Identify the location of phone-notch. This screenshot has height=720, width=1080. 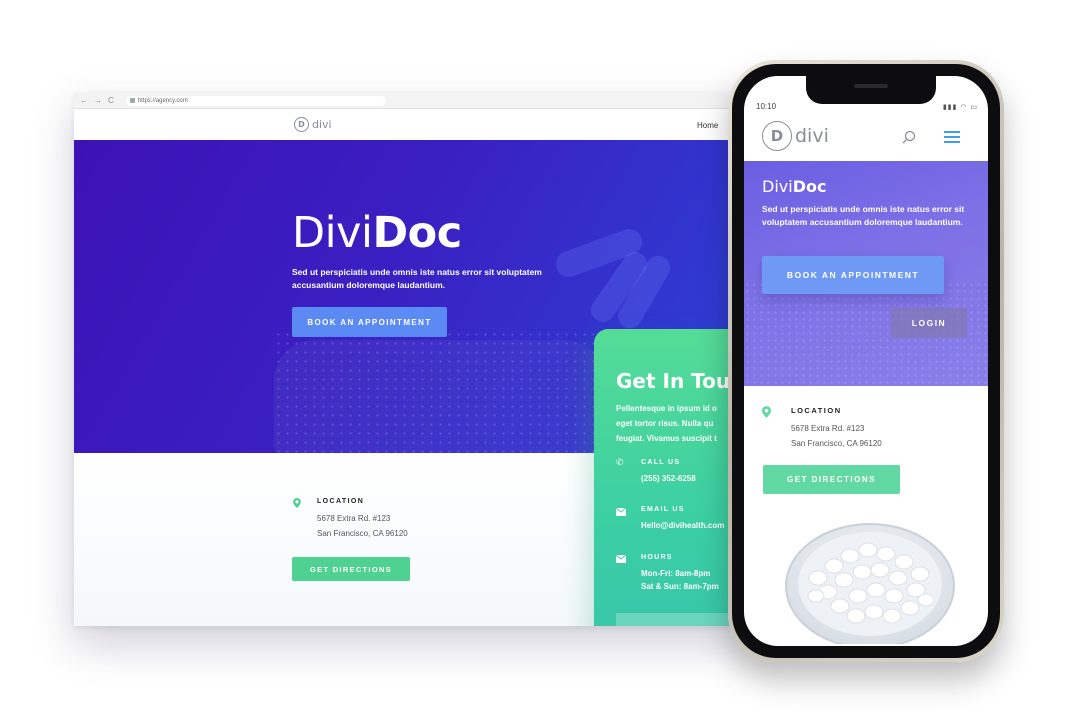
(871, 90).